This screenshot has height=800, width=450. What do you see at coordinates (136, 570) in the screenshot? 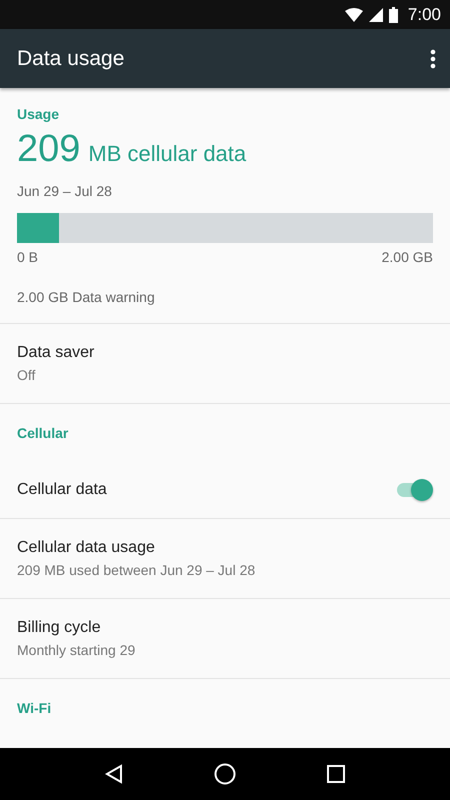
I see `item-summary: 209 MB used between Jun 29 – Jul 28` at bounding box center [136, 570].